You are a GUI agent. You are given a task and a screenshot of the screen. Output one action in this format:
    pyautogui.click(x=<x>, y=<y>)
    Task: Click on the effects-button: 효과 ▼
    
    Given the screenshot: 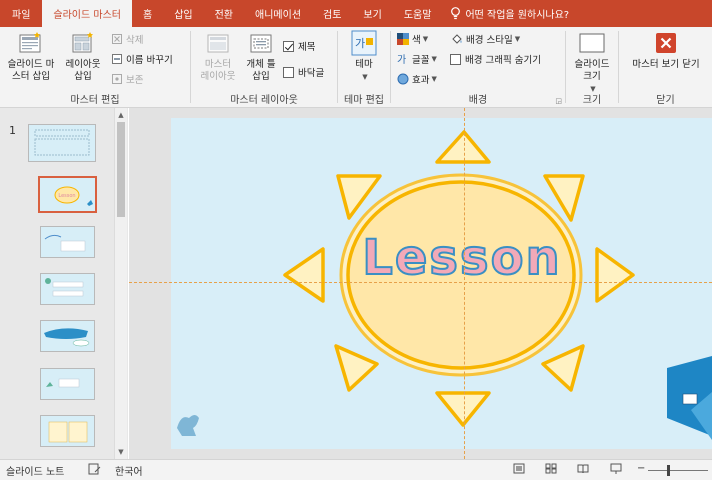 What is the action you would take?
    pyautogui.click(x=416, y=79)
    